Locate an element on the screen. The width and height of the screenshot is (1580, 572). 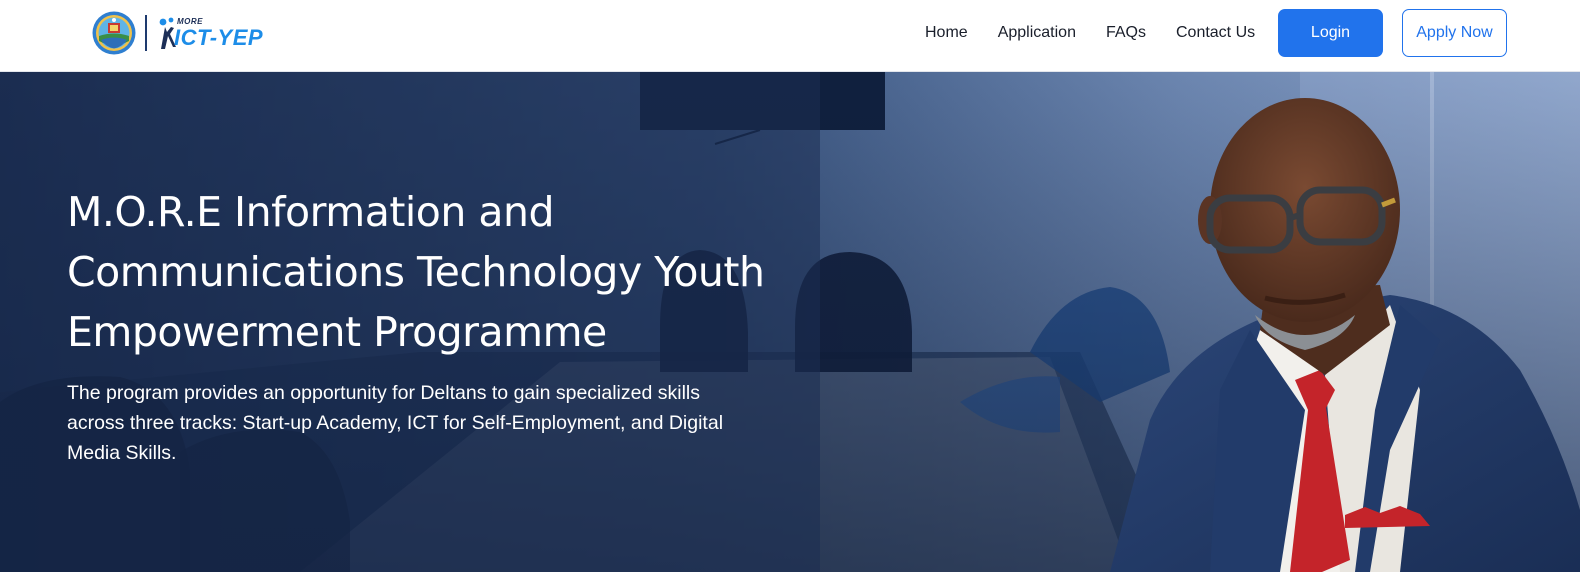
logo-divider is located at coordinates (146, 33).